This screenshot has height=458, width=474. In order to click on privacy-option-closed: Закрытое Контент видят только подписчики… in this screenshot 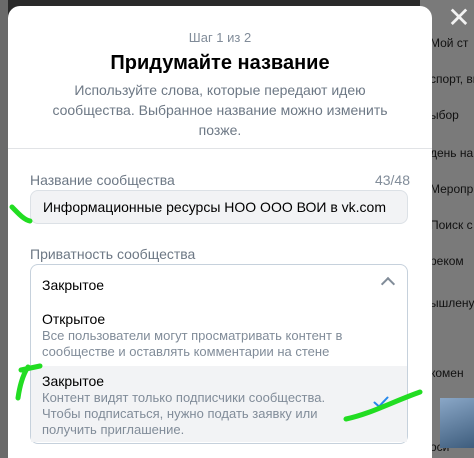, I will do `click(219, 404)`.